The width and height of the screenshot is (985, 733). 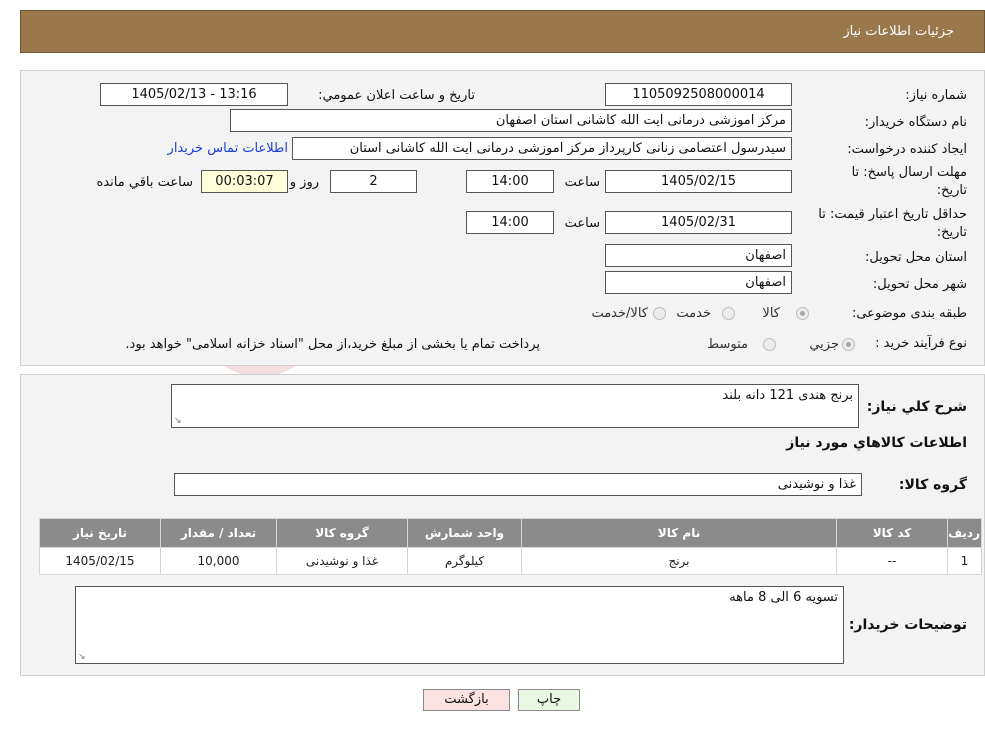 I want to click on goods-group-field: غذا و نوشیدنی, so click(x=518, y=484).